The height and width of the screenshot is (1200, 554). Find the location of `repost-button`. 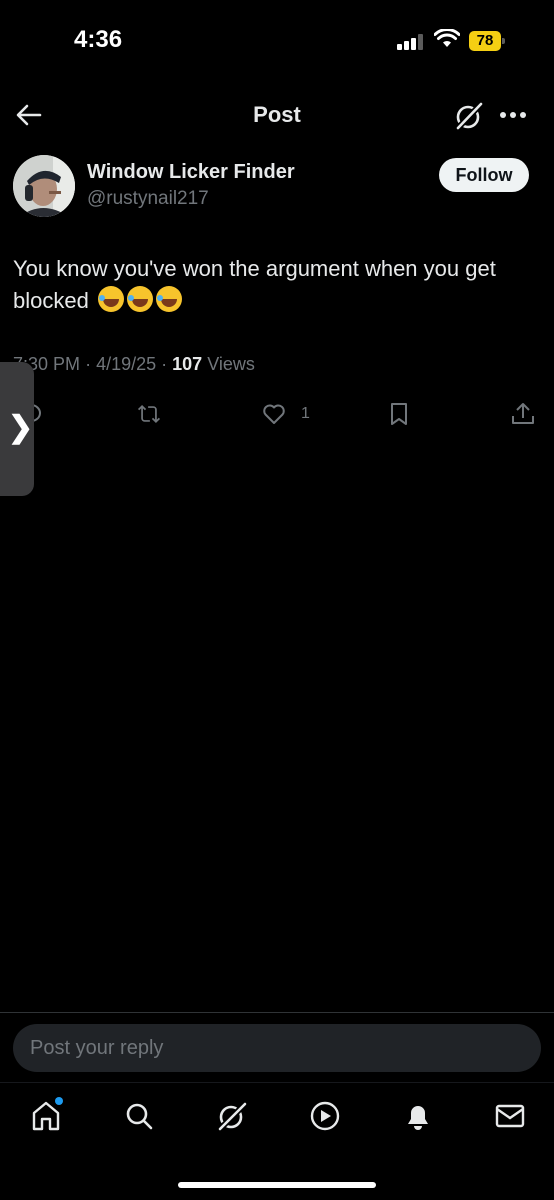

repost-button is located at coordinates (149, 414).